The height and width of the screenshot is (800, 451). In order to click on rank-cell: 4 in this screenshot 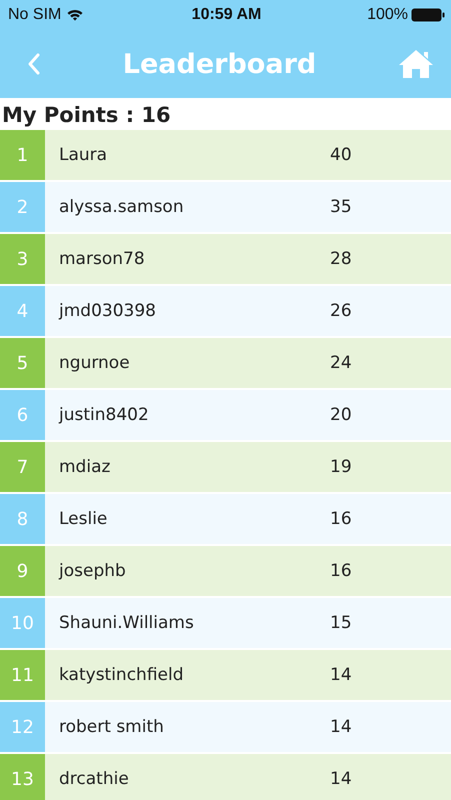, I will do `click(22, 311)`.